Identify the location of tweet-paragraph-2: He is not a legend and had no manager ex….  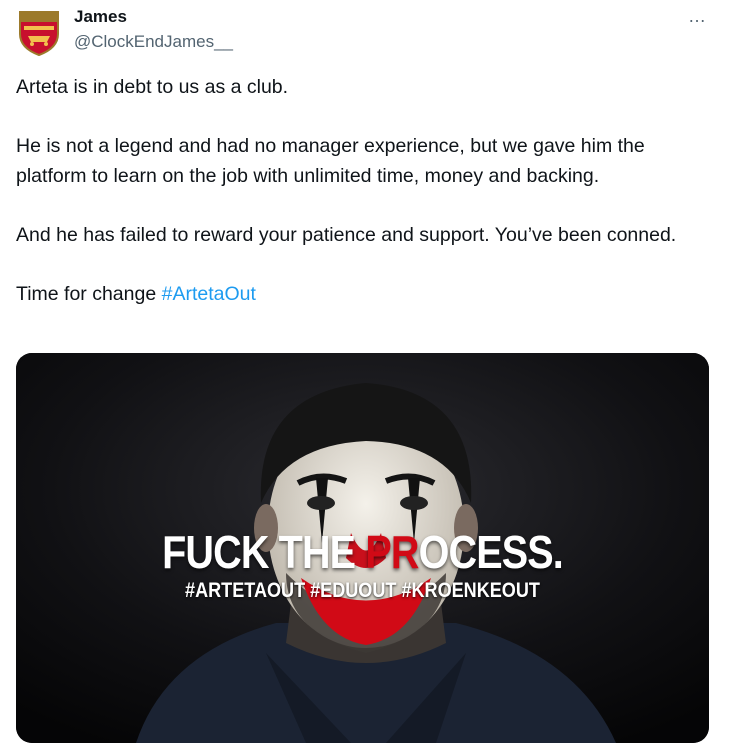
(330, 161).